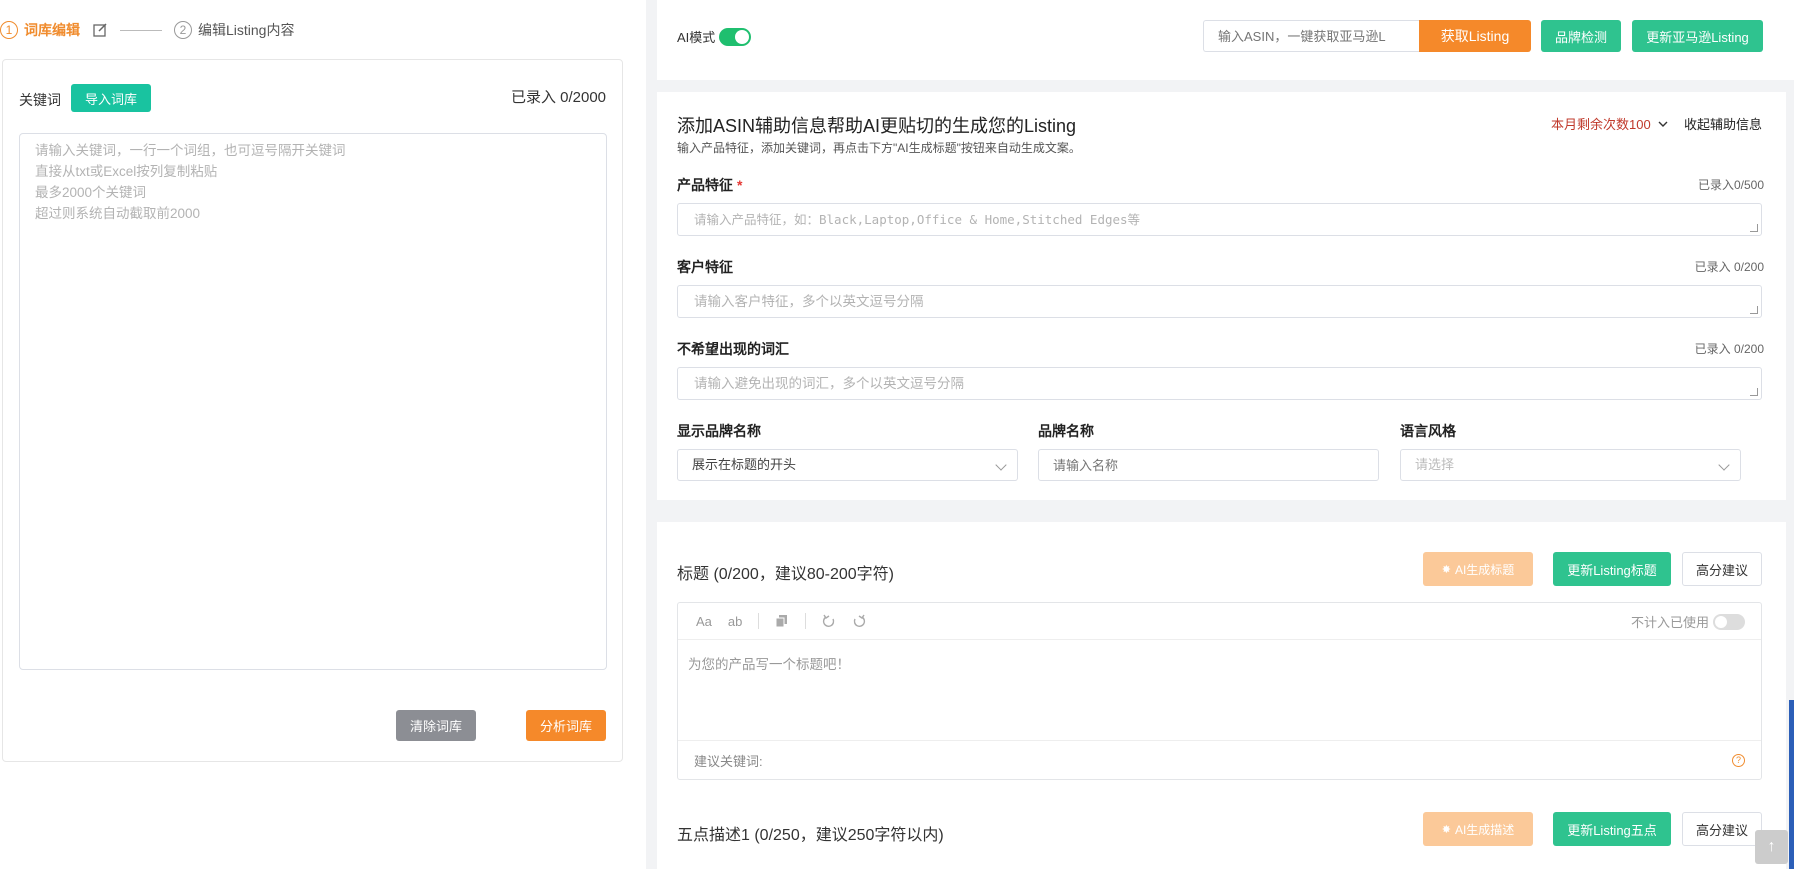  I want to click on text-case-icon: ab, so click(735, 621).